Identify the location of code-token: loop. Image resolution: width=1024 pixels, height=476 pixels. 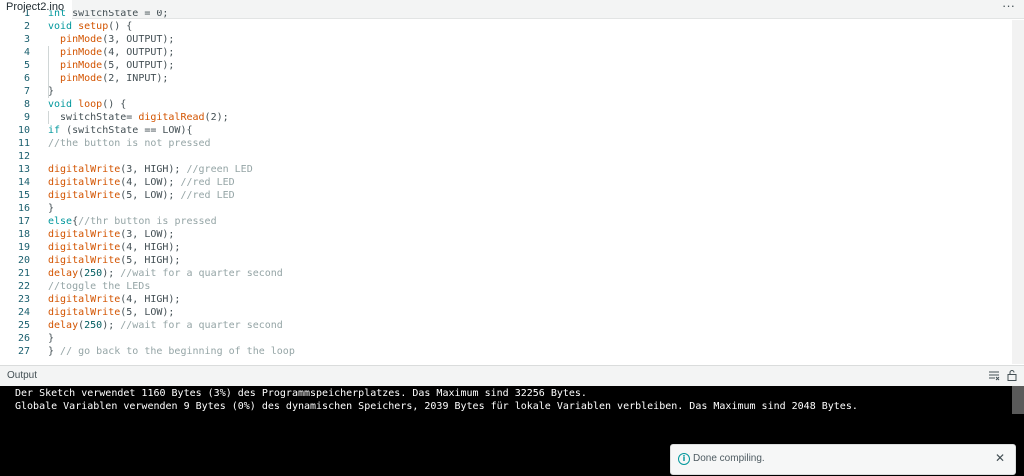
(90, 104).